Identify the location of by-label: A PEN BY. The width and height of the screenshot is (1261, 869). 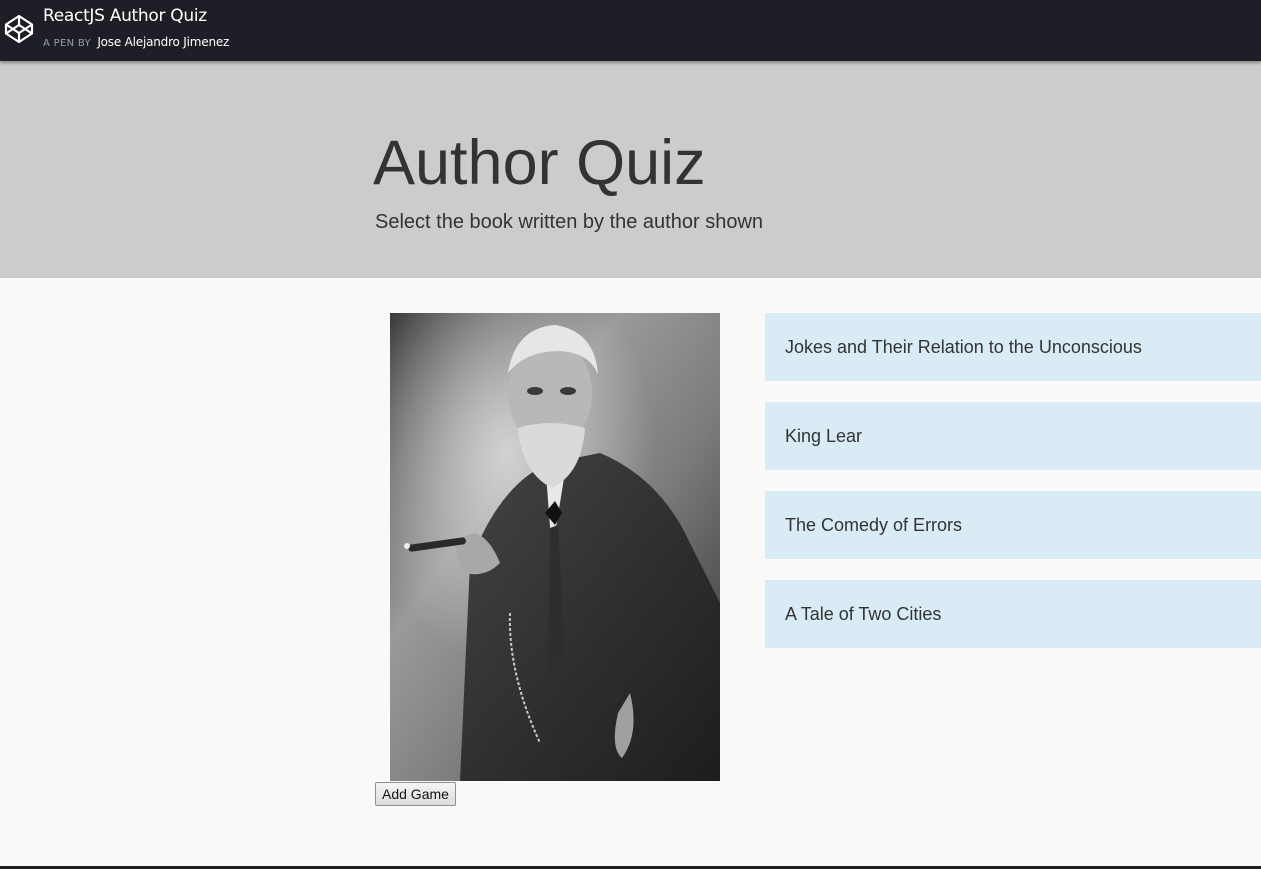
(67, 43).